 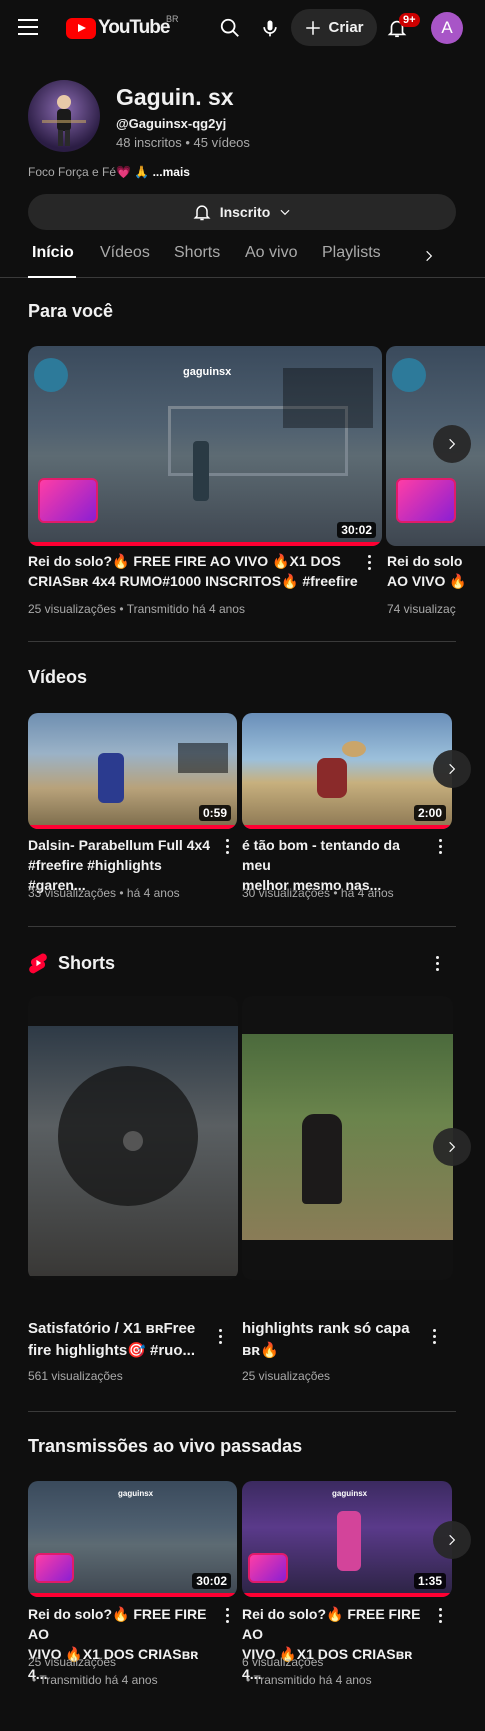 What do you see at coordinates (72, 1662) in the screenshot?
I see `video-views: 25 visualizações` at bounding box center [72, 1662].